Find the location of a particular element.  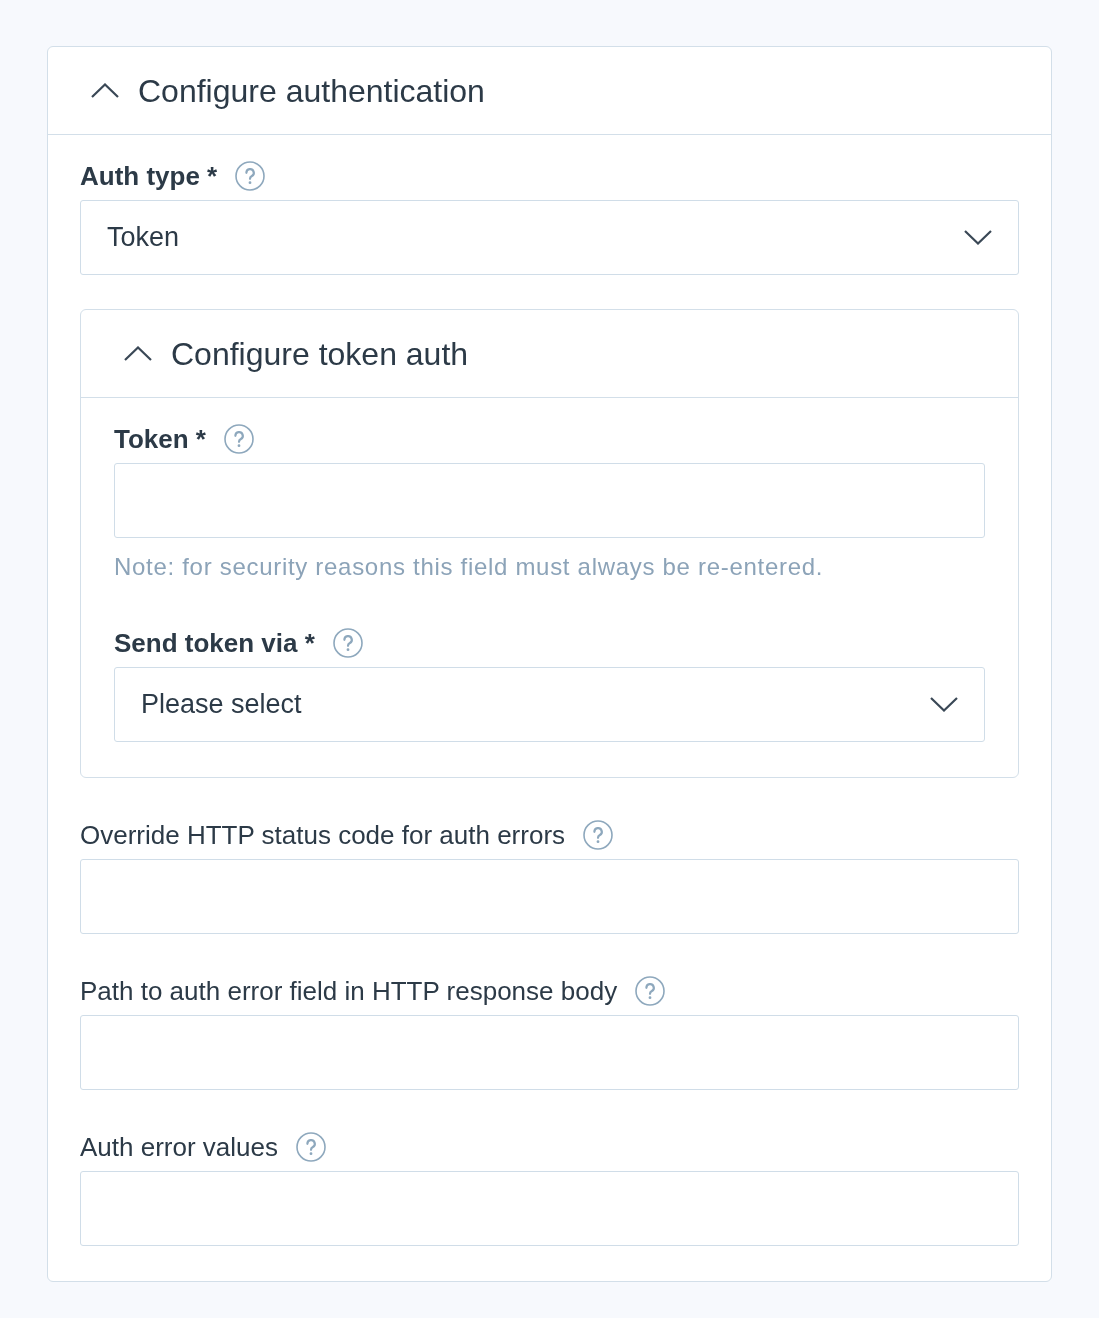

field-label: Token * is located at coordinates (160, 439).